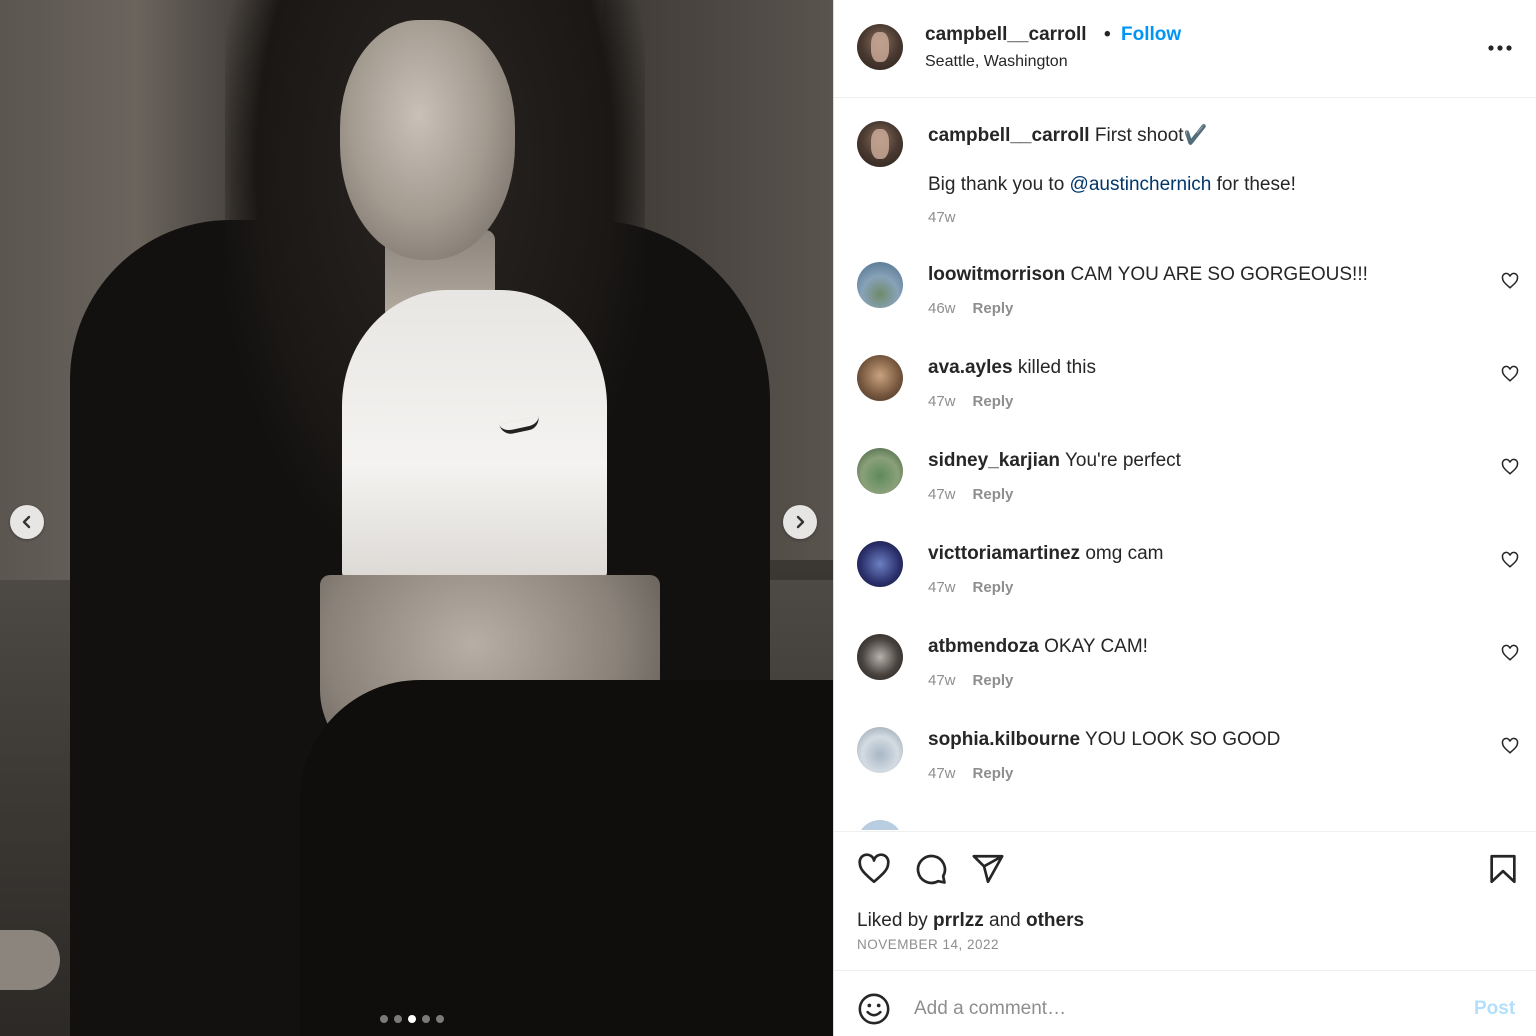  Describe the element at coordinates (994, 460) in the screenshot. I see `comment-username: sidney_karjian` at that location.